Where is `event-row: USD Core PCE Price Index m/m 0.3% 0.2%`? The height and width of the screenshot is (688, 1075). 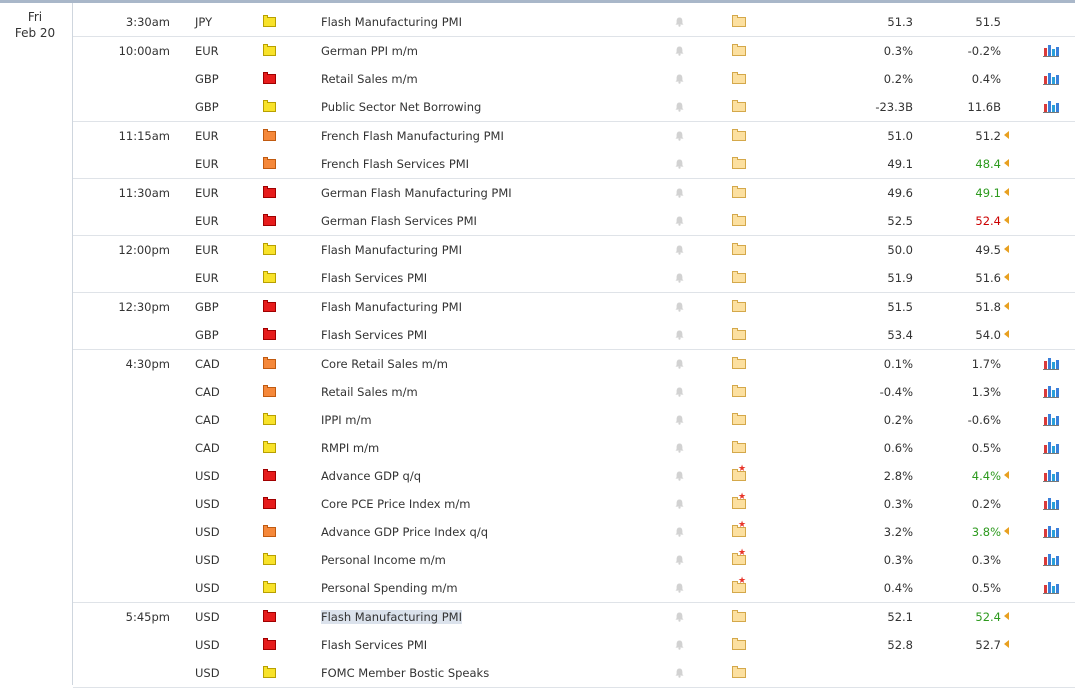
event-row: USD Core PCE Price Index m/m 0.3% 0.2% is located at coordinates (574, 504).